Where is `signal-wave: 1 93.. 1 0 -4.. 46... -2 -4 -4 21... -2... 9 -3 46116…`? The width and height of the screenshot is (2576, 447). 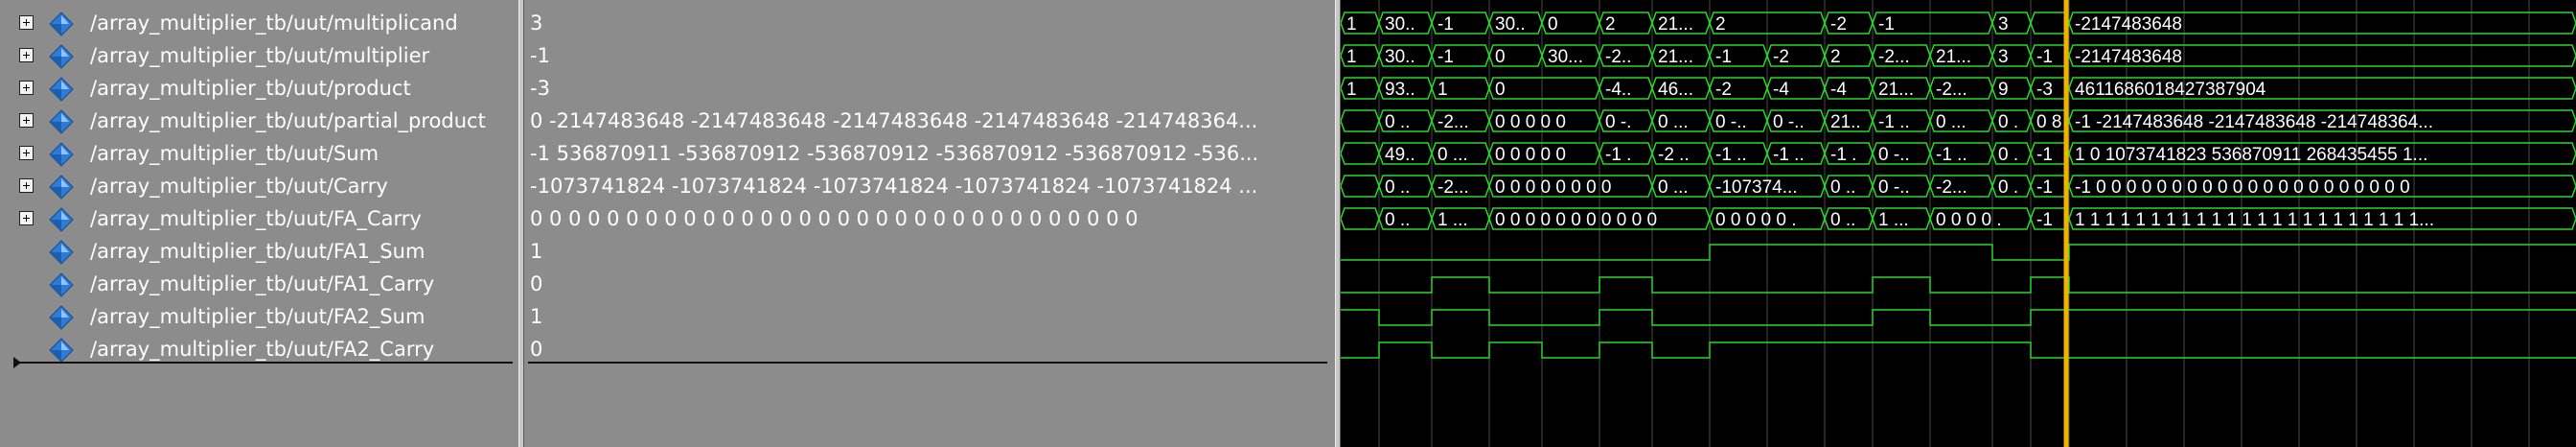 signal-wave: 1 93.. 1 0 -4.. 46... -2 -4 -4 21... -2... 9 -3 46116… is located at coordinates (1958, 88).